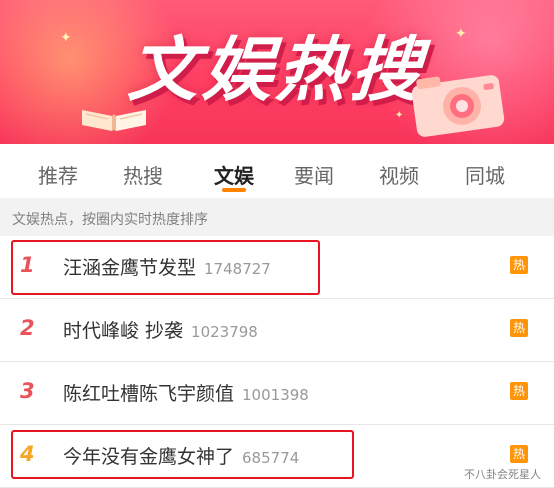 The width and height of the screenshot is (554, 488). What do you see at coordinates (485, 174) in the screenshot?
I see `tab-local: 同城` at bounding box center [485, 174].